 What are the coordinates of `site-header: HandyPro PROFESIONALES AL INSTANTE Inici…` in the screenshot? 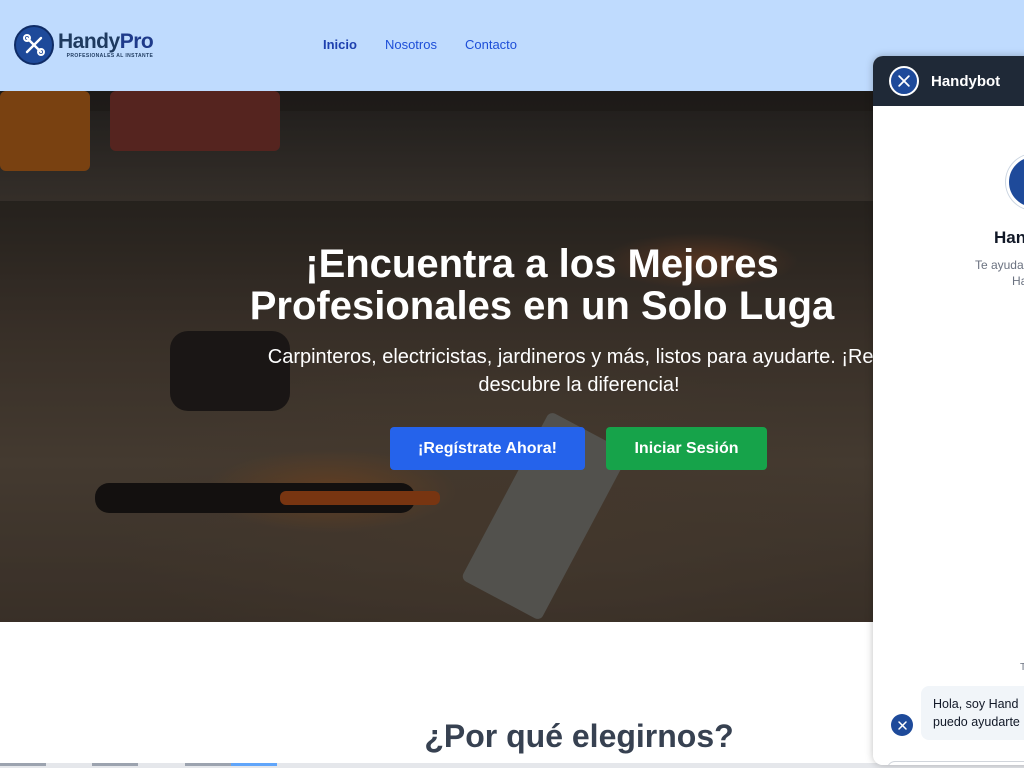 It's located at (512, 45).